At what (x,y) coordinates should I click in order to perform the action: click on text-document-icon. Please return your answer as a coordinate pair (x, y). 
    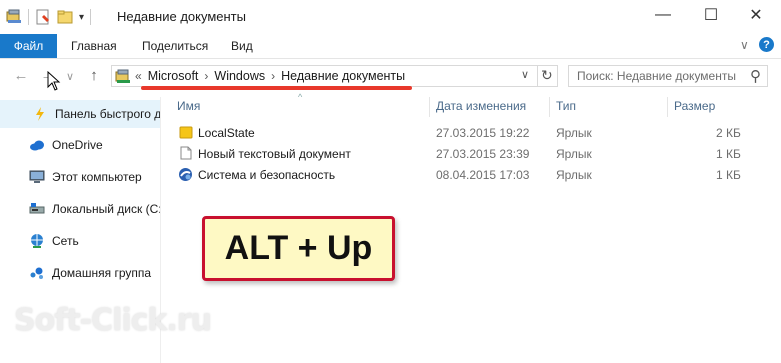
    Looking at the image, I should click on (186, 153).